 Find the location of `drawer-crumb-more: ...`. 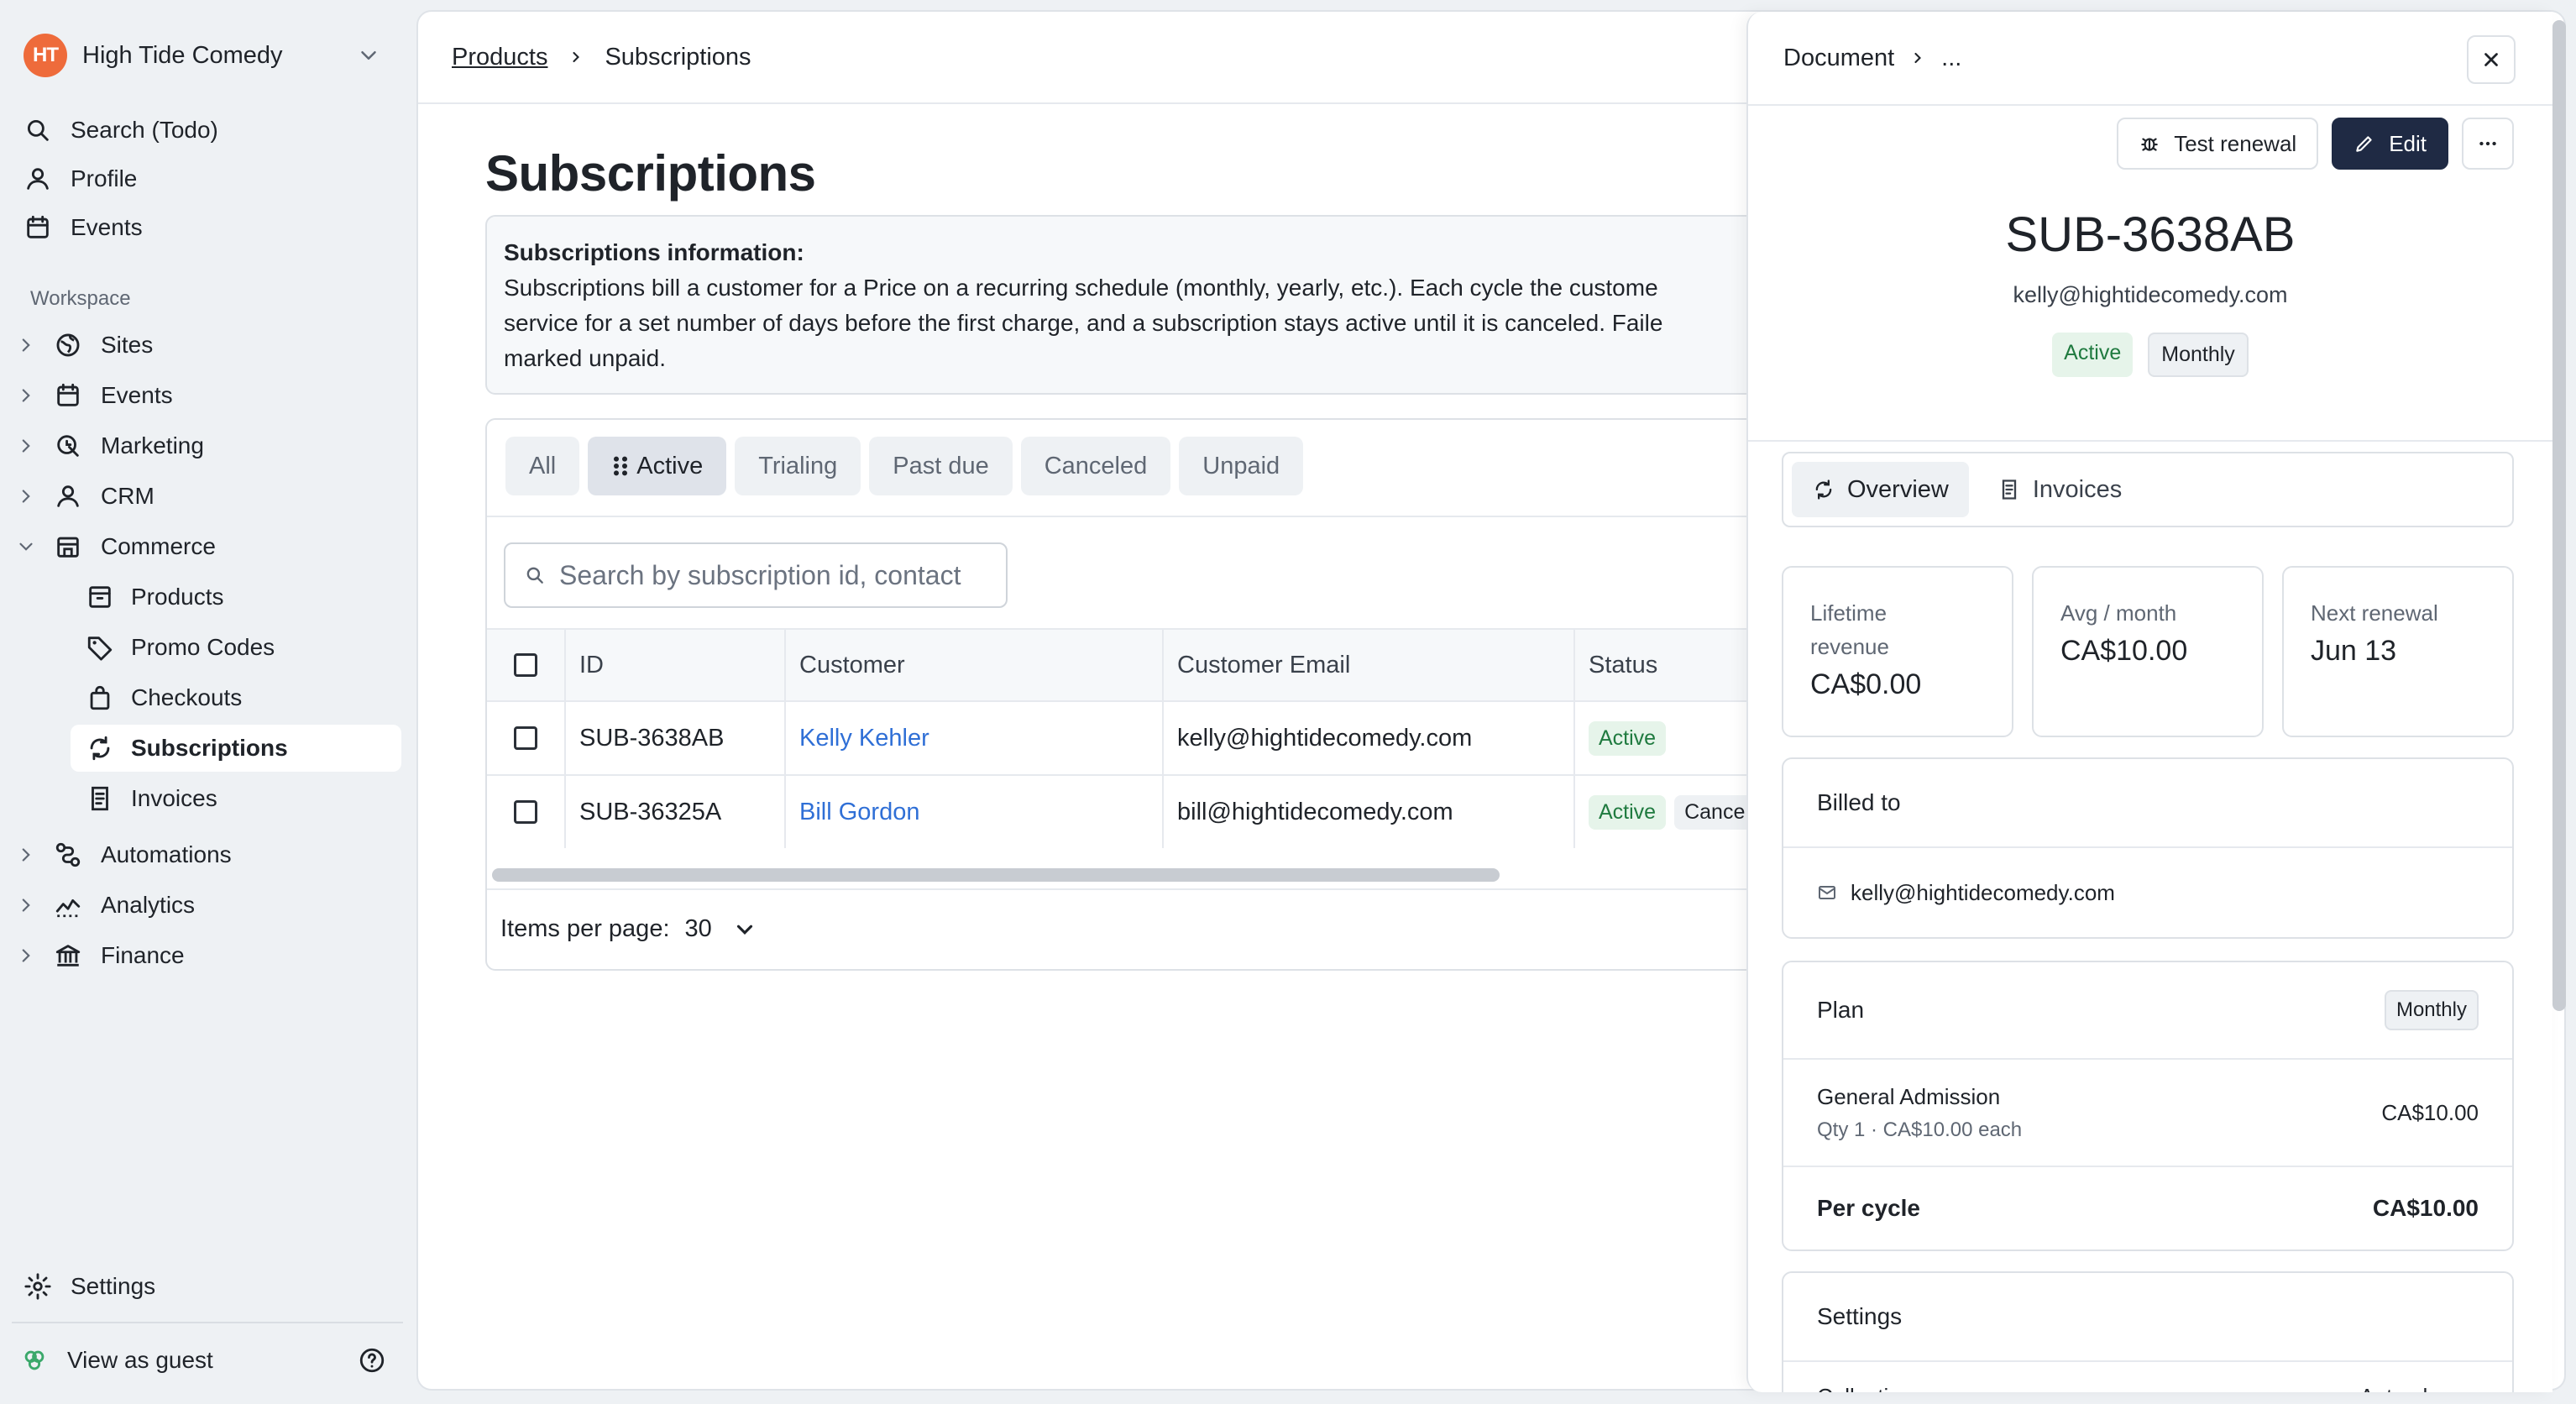

drawer-crumb-more: ... is located at coordinates (1951, 59).